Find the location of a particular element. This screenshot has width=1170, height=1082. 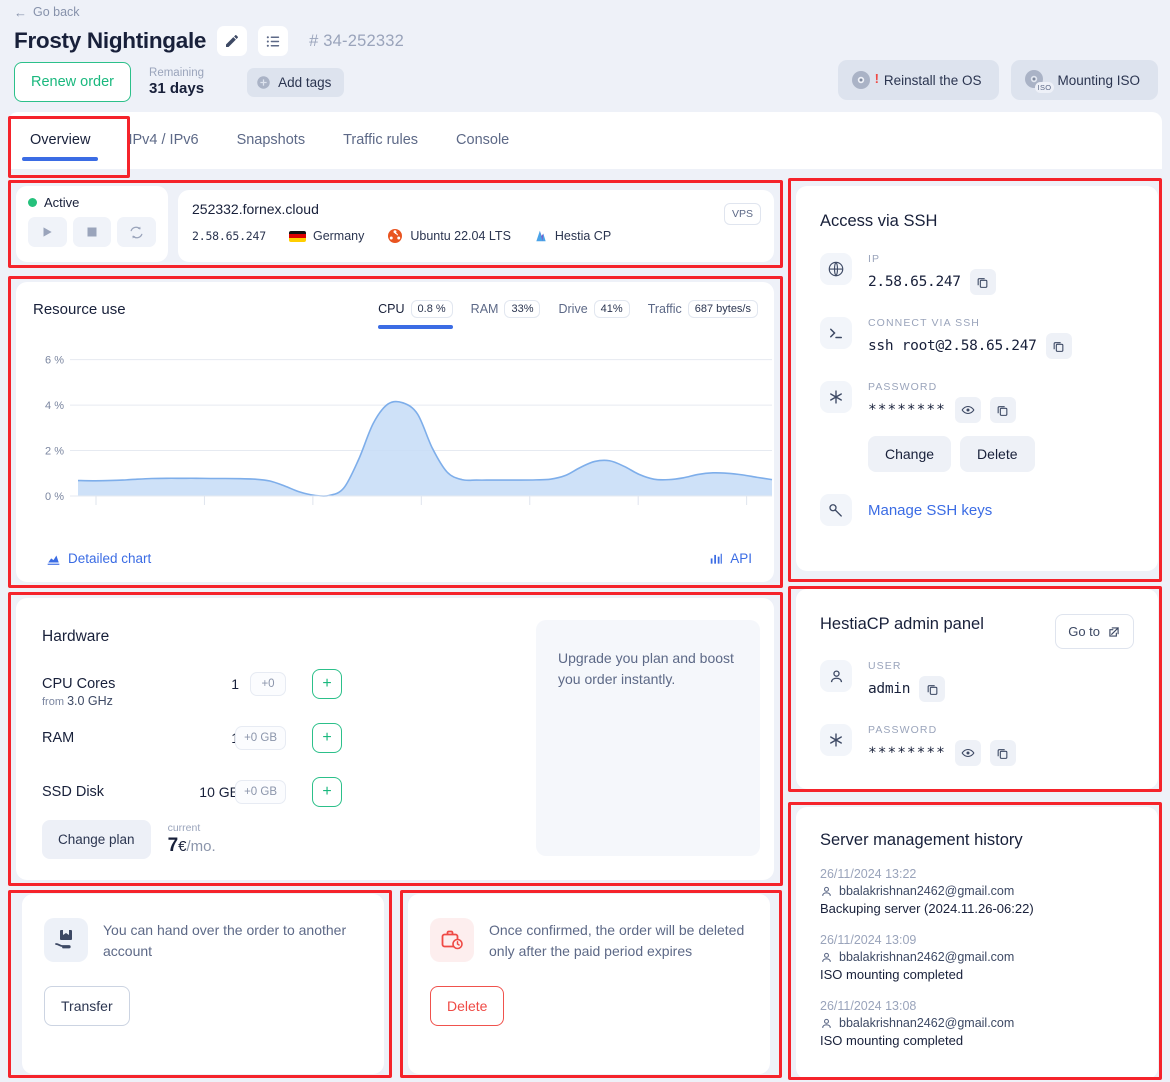

price-amount: 7 is located at coordinates (173, 845).